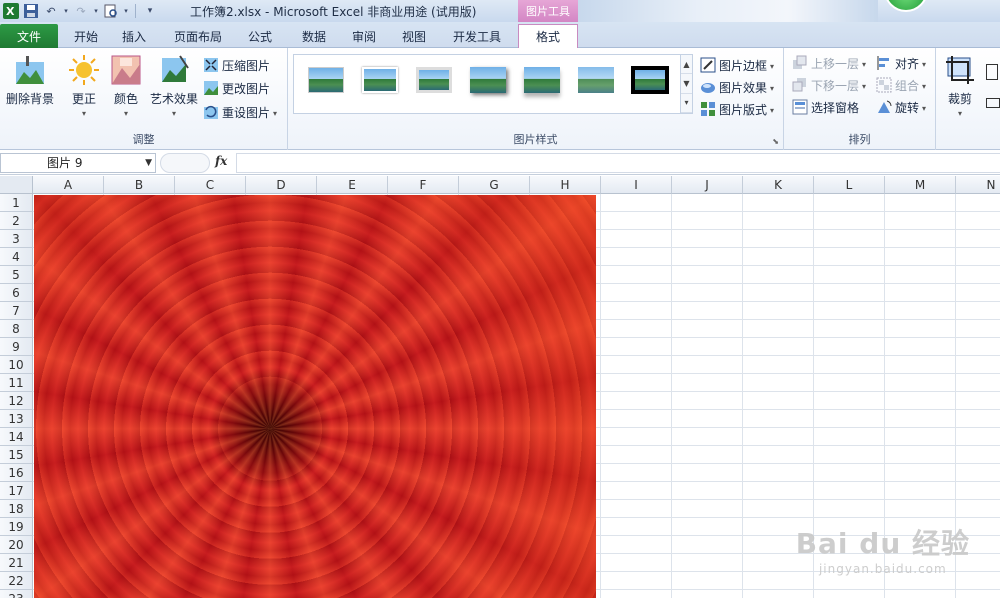 This screenshot has width=1000, height=598. Describe the element at coordinates (78, 163) in the screenshot. I see `name-box: 图片 9 ▼` at that location.